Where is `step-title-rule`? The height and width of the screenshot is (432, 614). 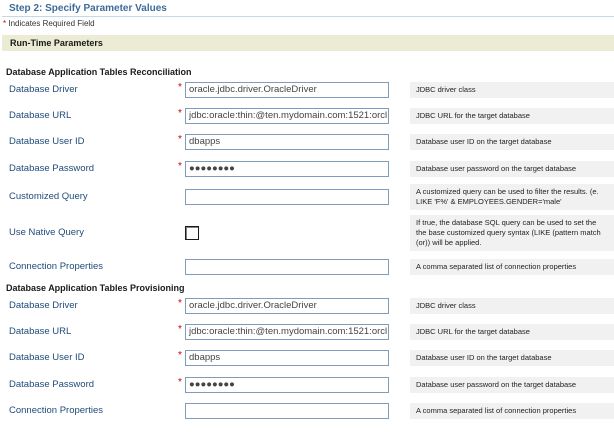 step-title-rule is located at coordinates (308, 16).